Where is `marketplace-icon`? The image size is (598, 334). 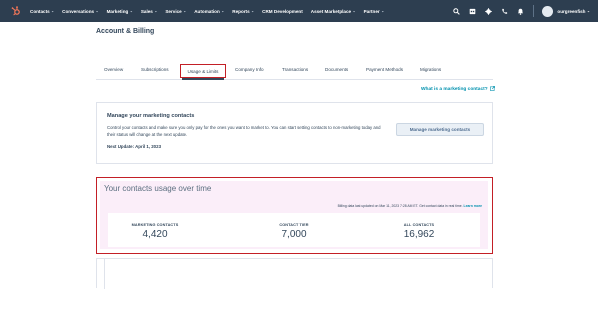
marketplace-icon is located at coordinates (472, 11).